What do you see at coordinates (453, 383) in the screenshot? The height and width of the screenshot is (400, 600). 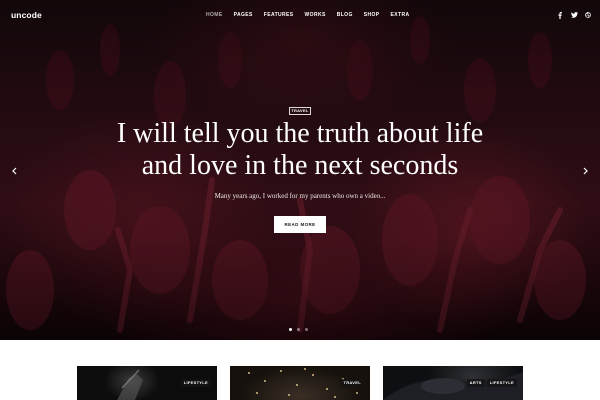 I see `post-card-3: ARTS LIFESTYLE` at bounding box center [453, 383].